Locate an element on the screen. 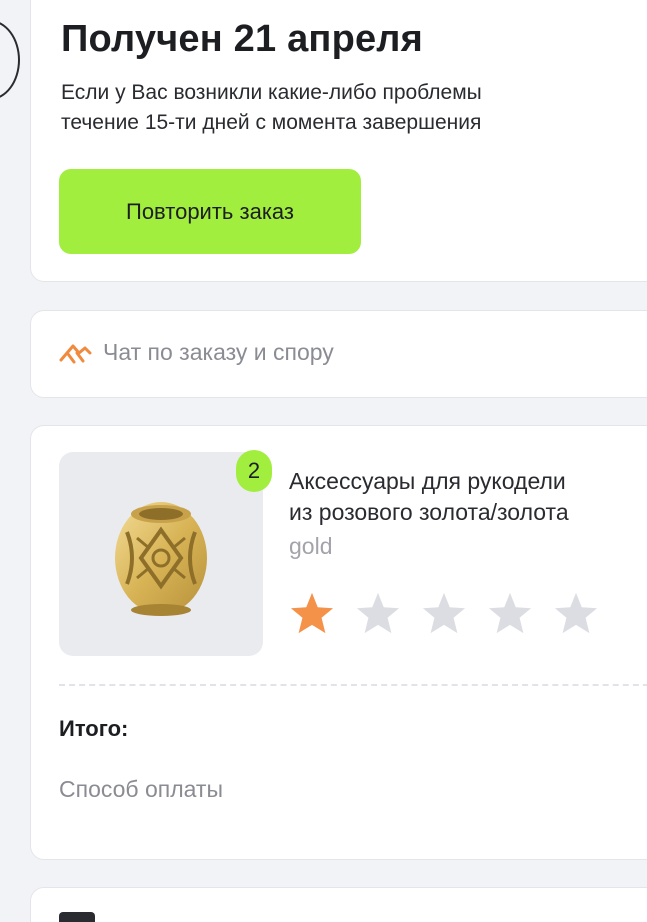 The width and height of the screenshot is (647, 922). product-rating is located at coordinates (444, 613).